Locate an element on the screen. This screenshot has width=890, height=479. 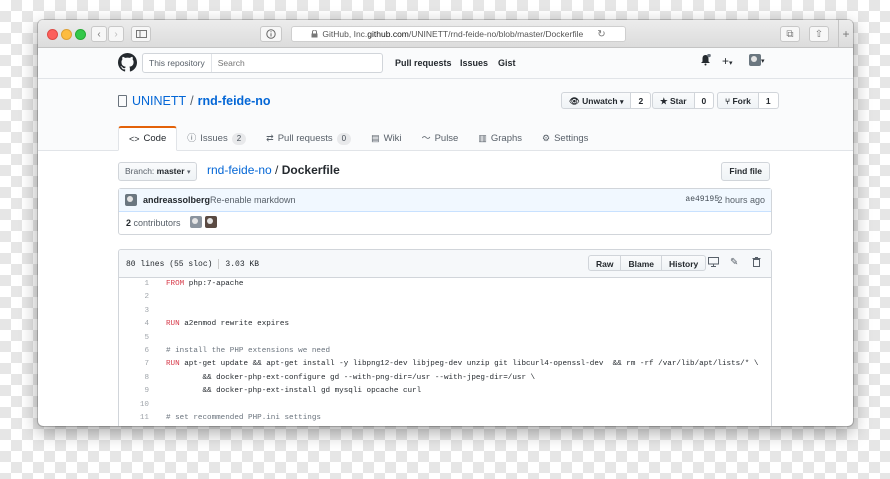
pencil-icon: ✎ is located at coordinates (734, 262).